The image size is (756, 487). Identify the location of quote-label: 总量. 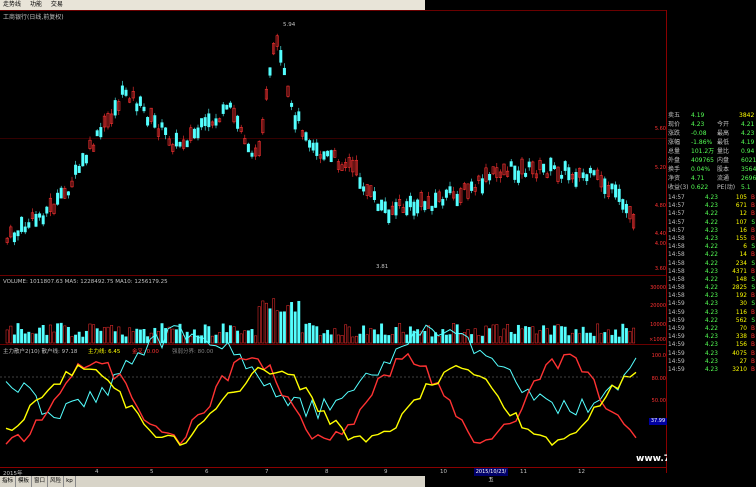
(674, 151).